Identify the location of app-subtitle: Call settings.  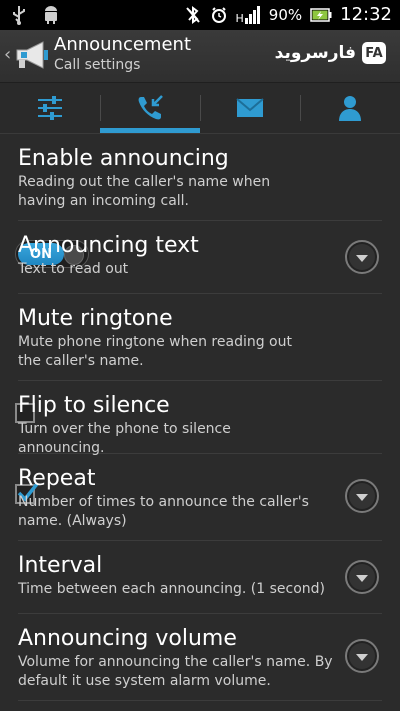
(97, 65).